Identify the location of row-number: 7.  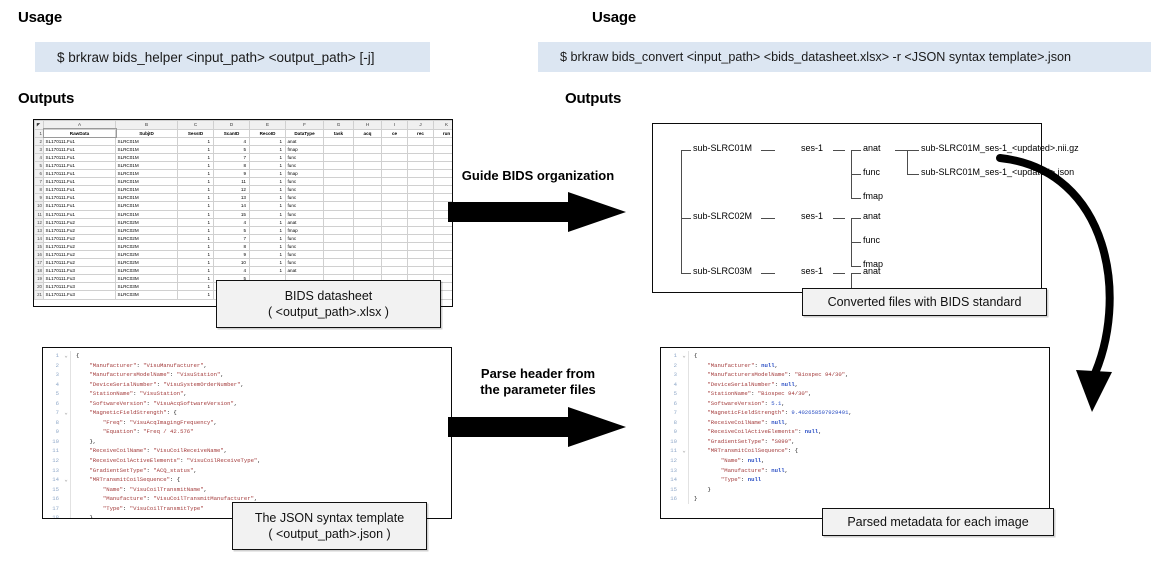
(39, 182).